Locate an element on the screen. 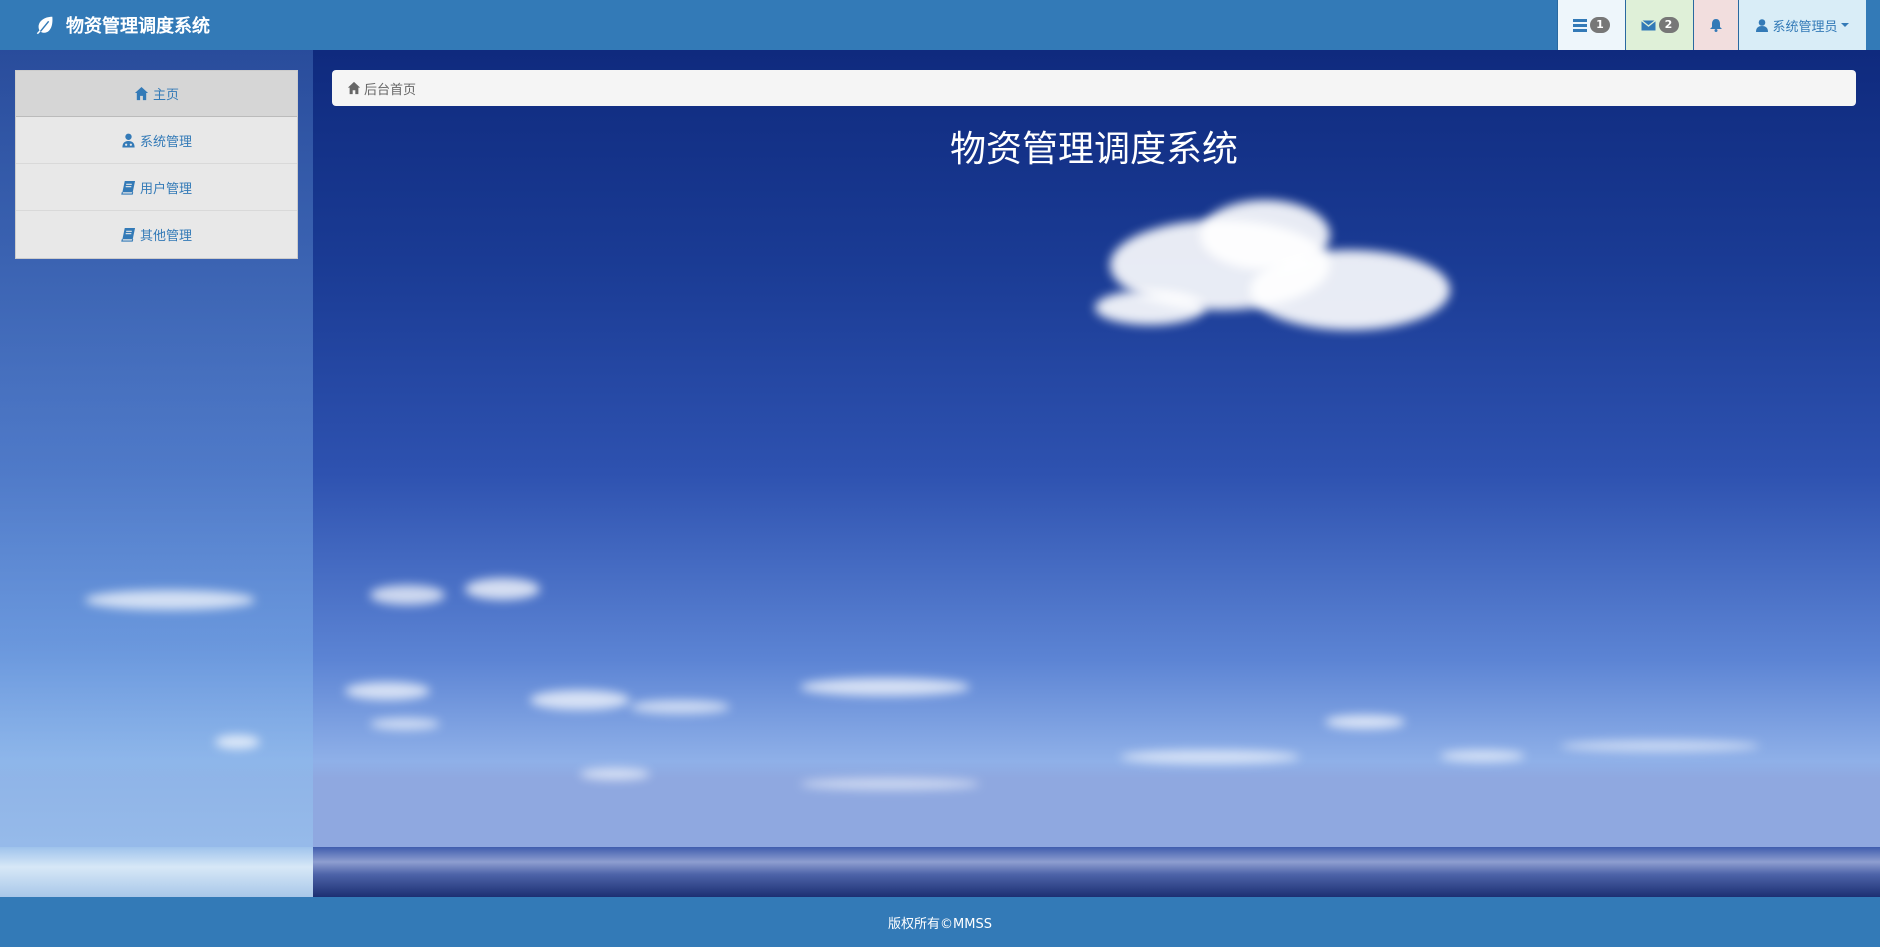  page-title: 物资管理调度系统 is located at coordinates (1093, 149).